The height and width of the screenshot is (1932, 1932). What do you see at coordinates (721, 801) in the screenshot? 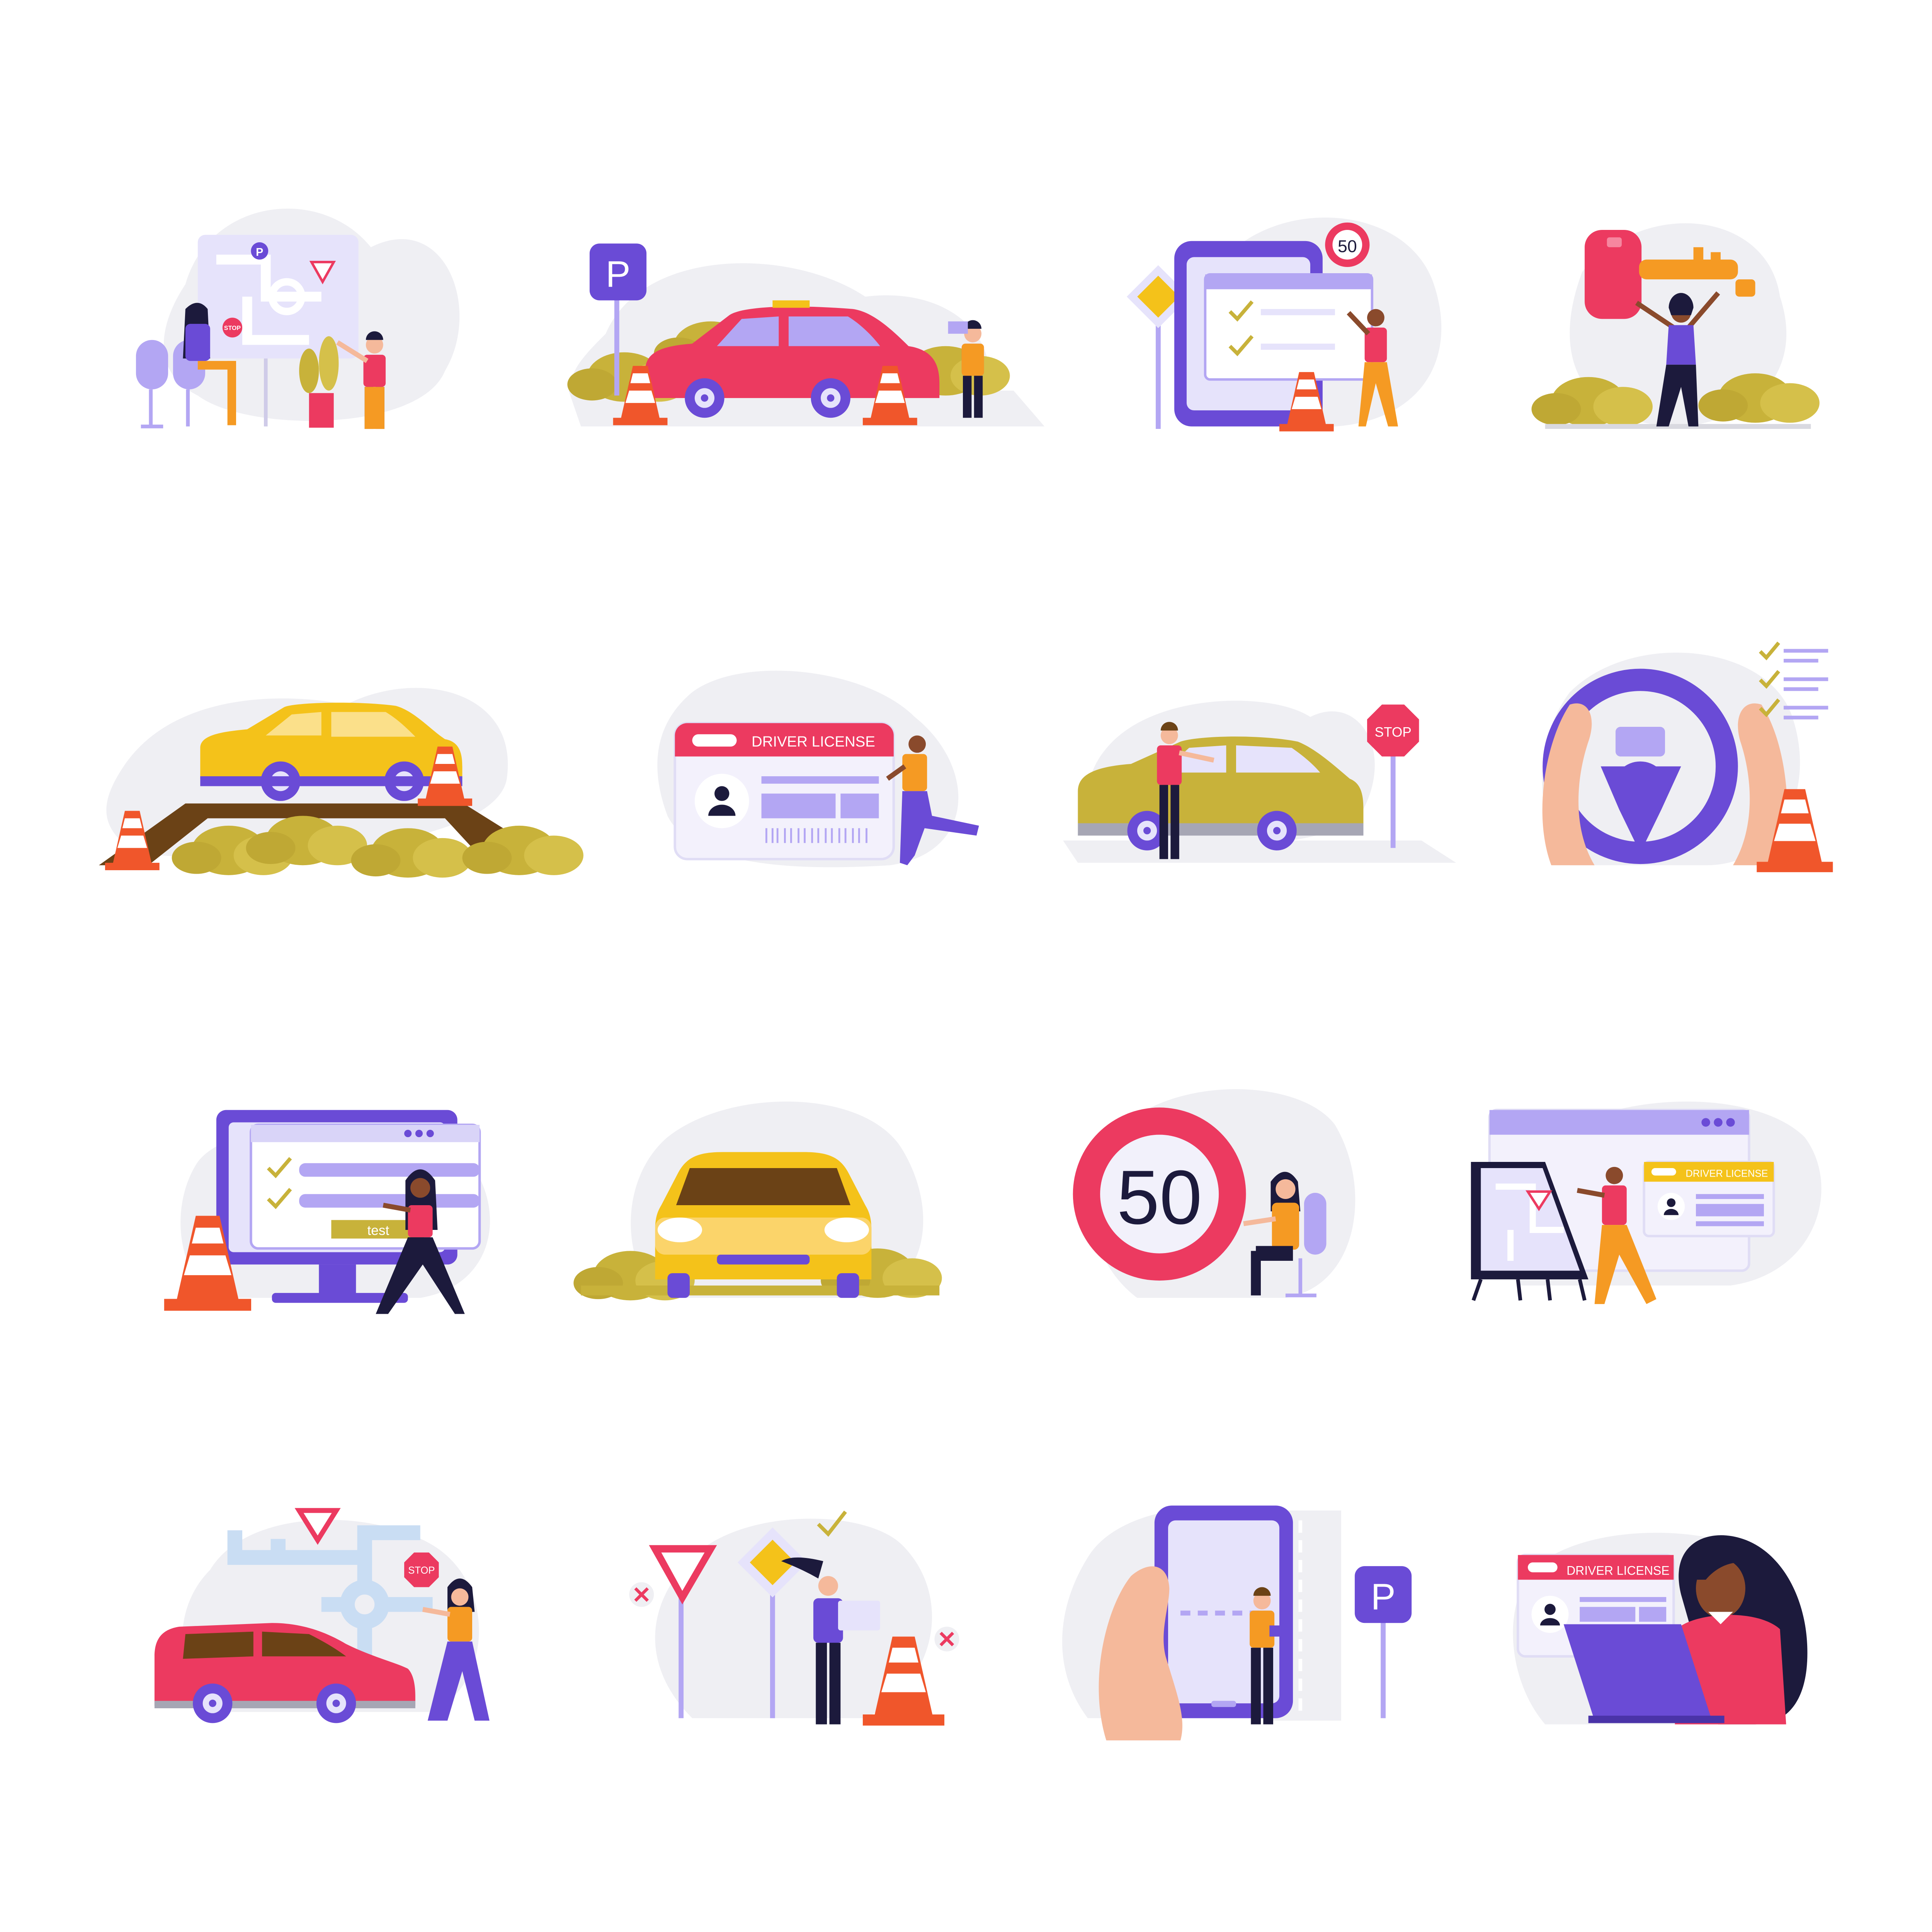
I see `avatar-icon` at bounding box center [721, 801].